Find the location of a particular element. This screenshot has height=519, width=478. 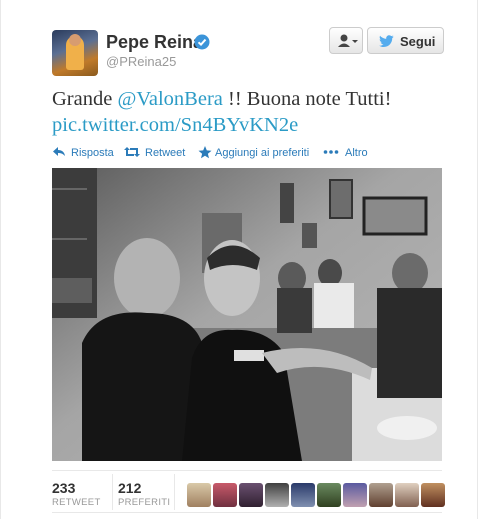

twitter-bird-icon is located at coordinates (386, 41).